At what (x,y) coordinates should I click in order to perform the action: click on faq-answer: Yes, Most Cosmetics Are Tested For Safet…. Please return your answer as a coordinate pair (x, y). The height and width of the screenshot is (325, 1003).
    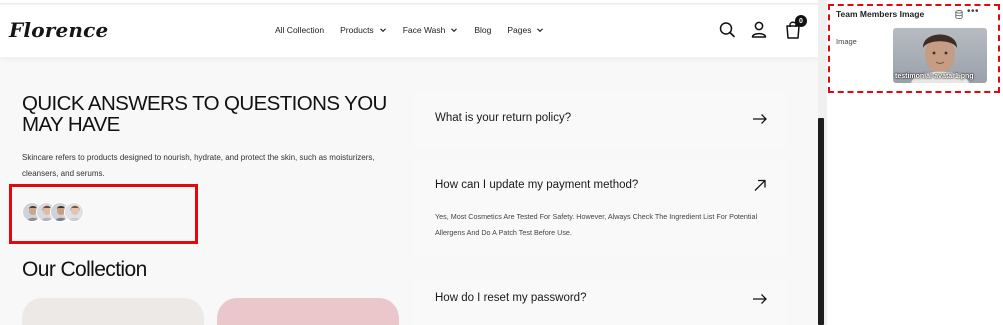
    Looking at the image, I should click on (596, 224).